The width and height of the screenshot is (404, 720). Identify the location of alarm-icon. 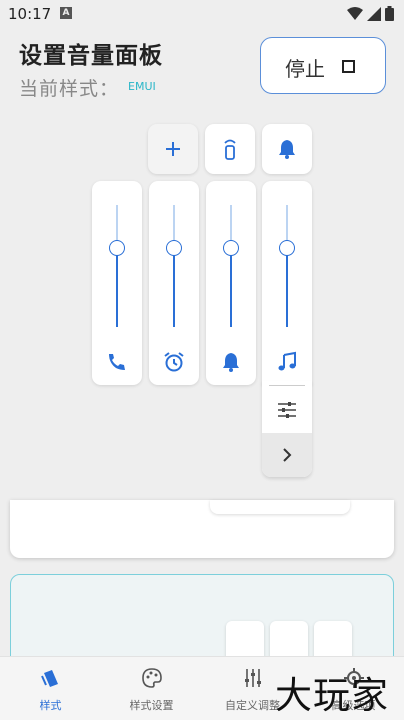
(174, 362).